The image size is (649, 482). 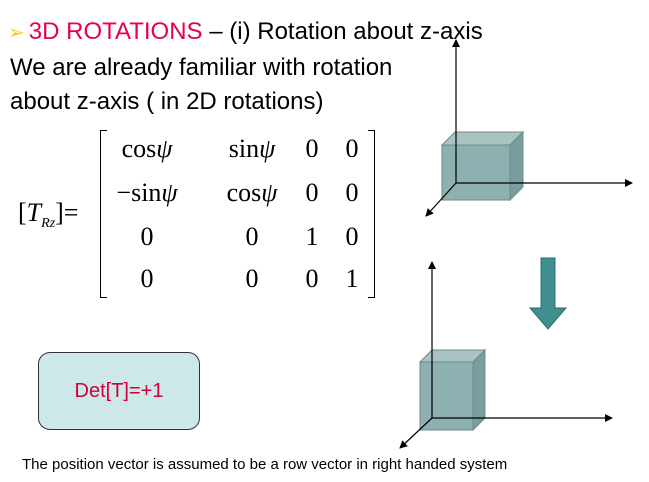 What do you see at coordinates (529, 128) in the screenshot?
I see `top-coordinate-system` at bounding box center [529, 128].